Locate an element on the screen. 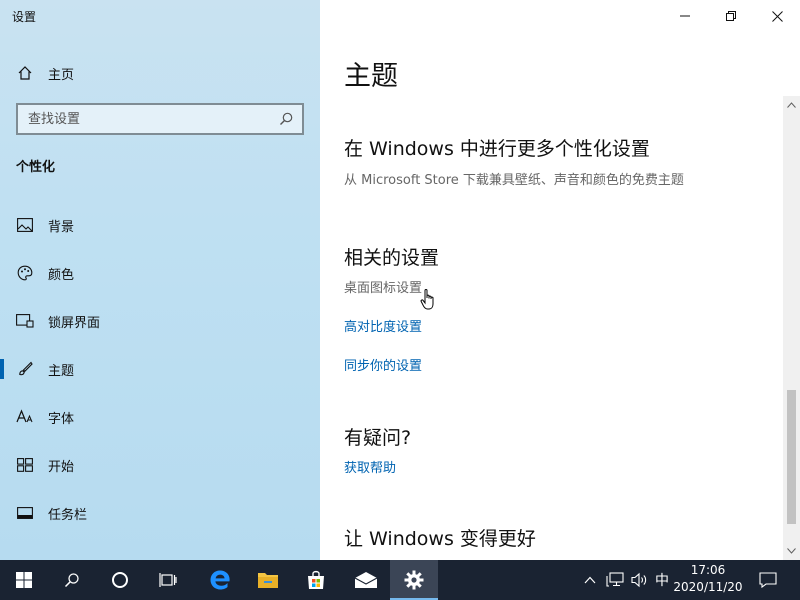 The width and height of the screenshot is (800, 600). file-explorer-button is located at coordinates (268, 580).